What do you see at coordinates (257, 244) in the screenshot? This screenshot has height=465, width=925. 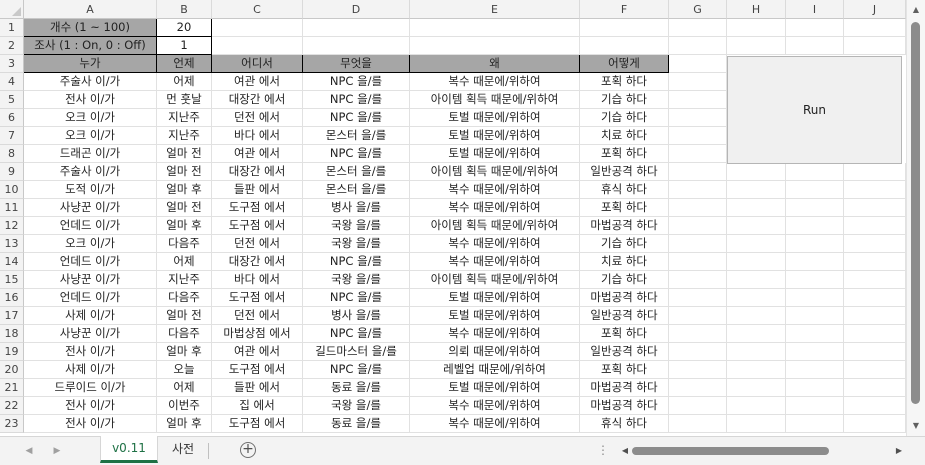 I see `table-cell: 던전 에서` at bounding box center [257, 244].